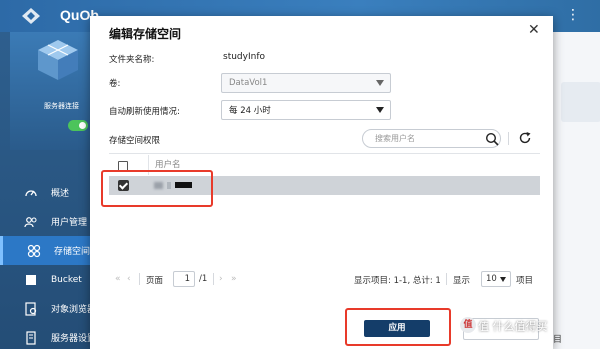 This screenshot has width=600, height=349. I want to click on display-items-text: 显示项目: 1-1, 总计: 1, so click(397, 281).